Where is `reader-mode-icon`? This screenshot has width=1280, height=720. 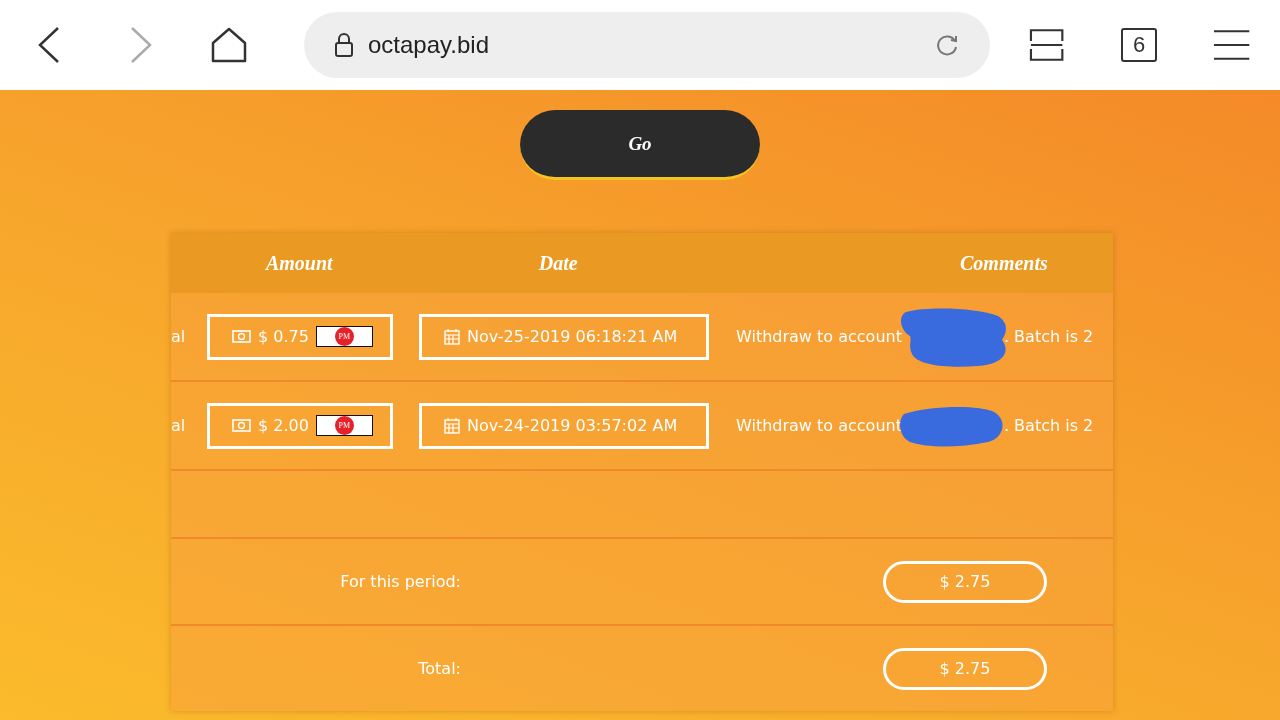 reader-mode-icon is located at coordinates (1047, 45).